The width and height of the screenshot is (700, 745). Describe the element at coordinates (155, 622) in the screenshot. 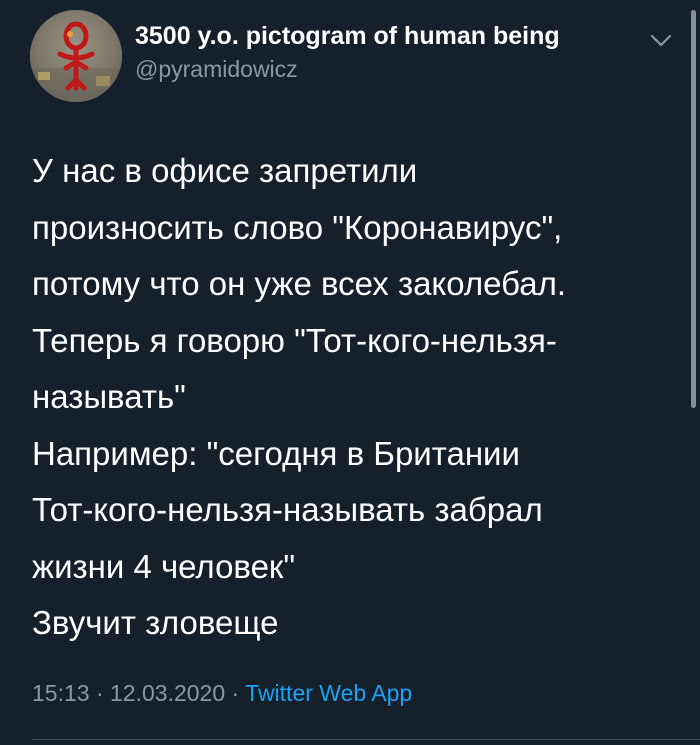

I see `tweet-text-line: Звучит зловеще` at that location.